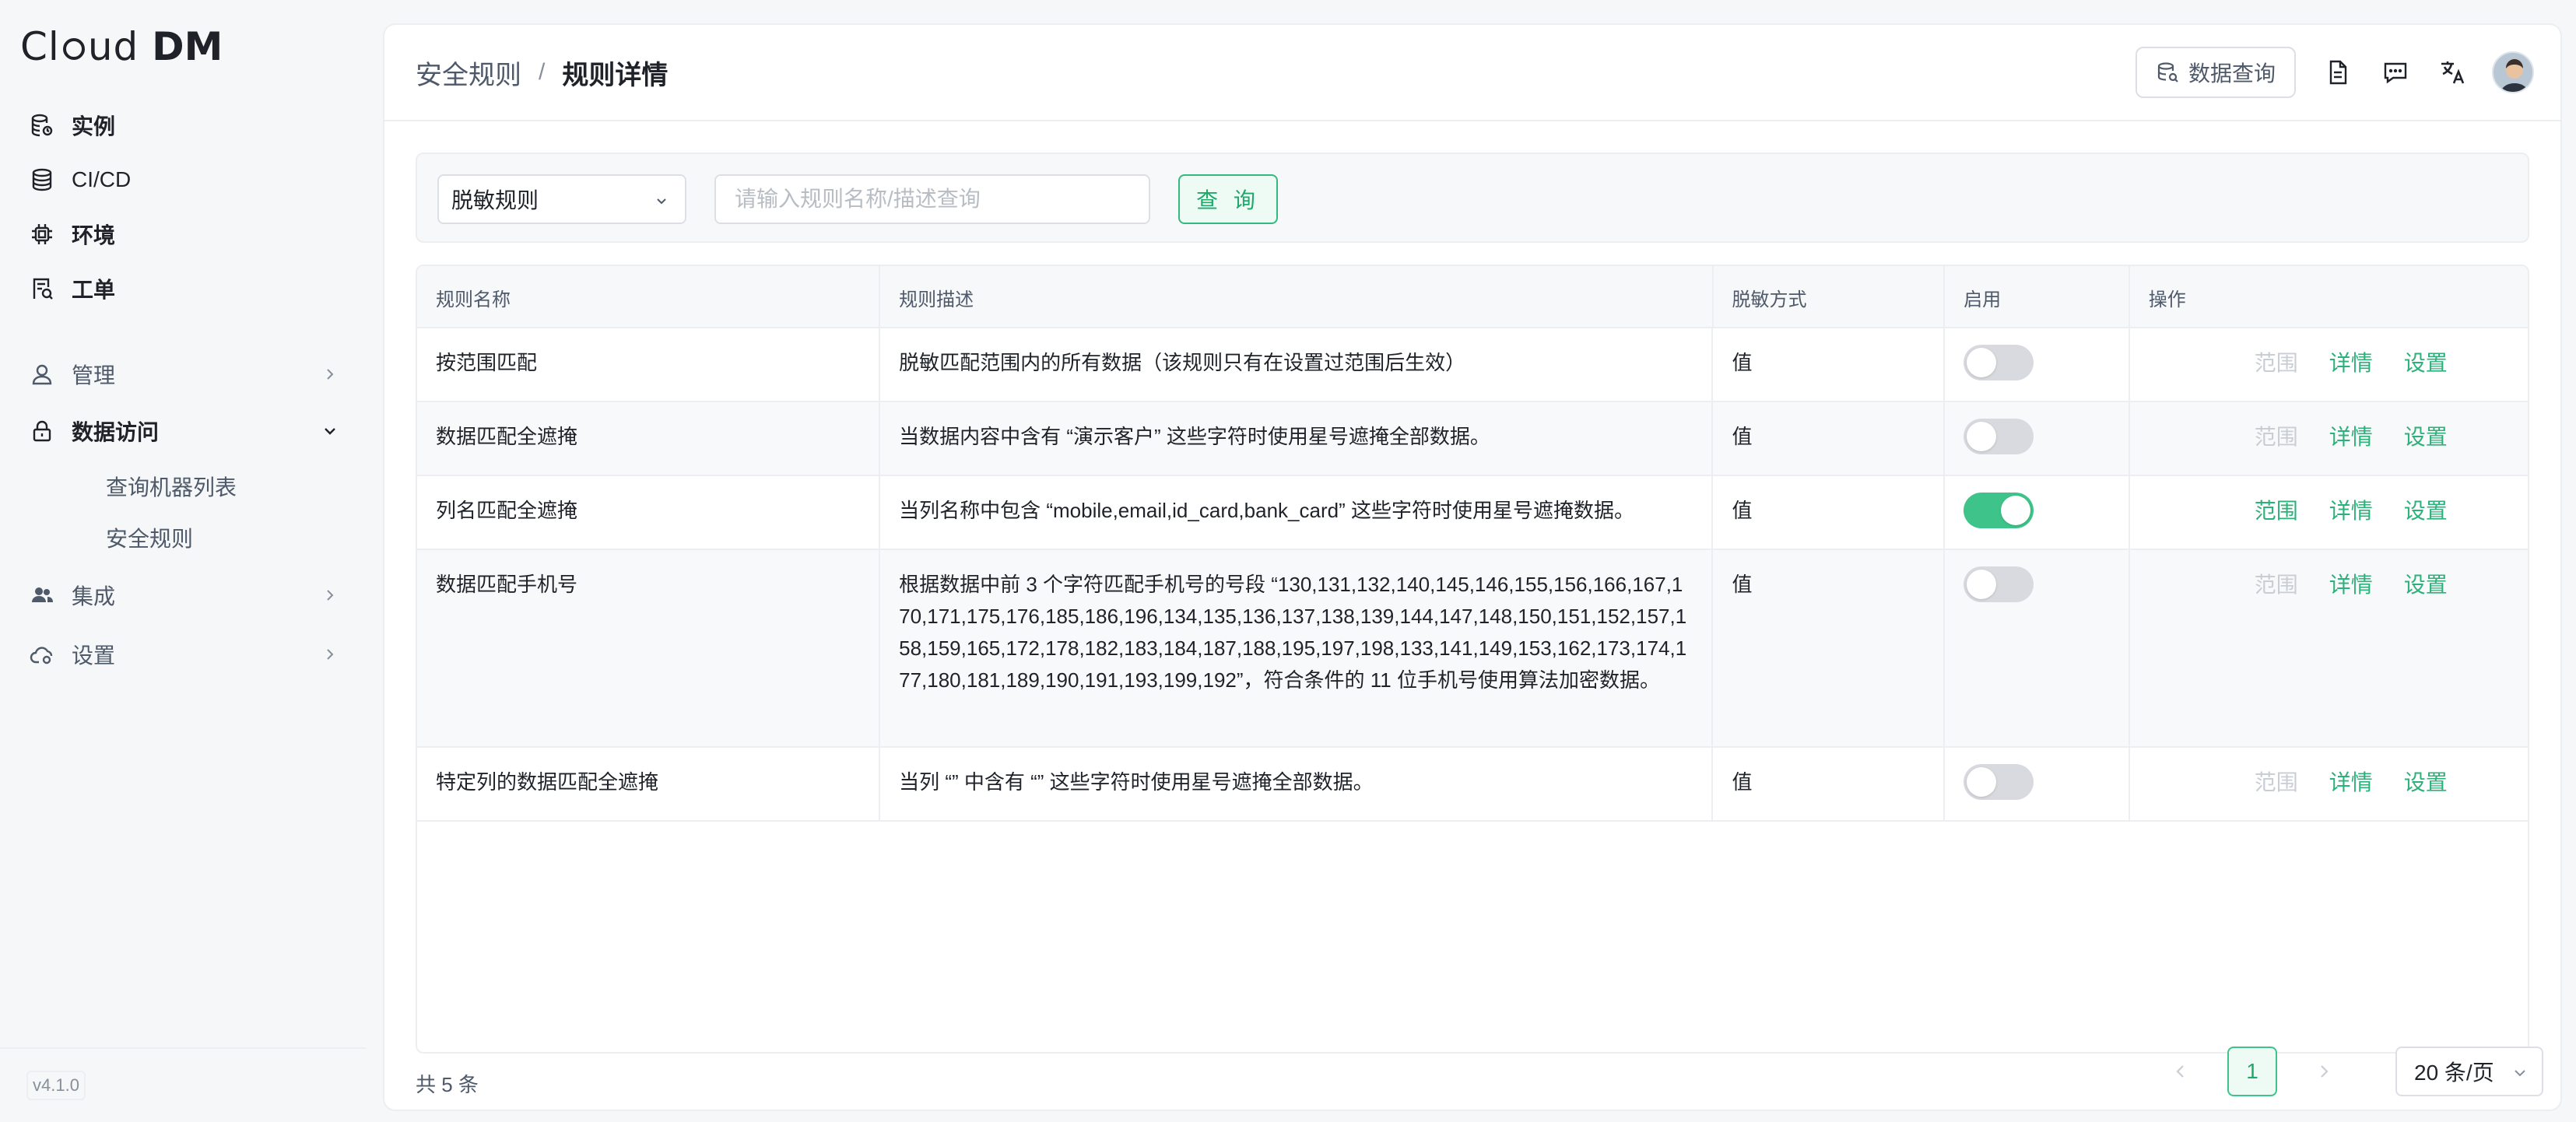 The width and height of the screenshot is (2576, 1122). What do you see at coordinates (42, 654) in the screenshot?
I see `cloud-settings-icon` at bounding box center [42, 654].